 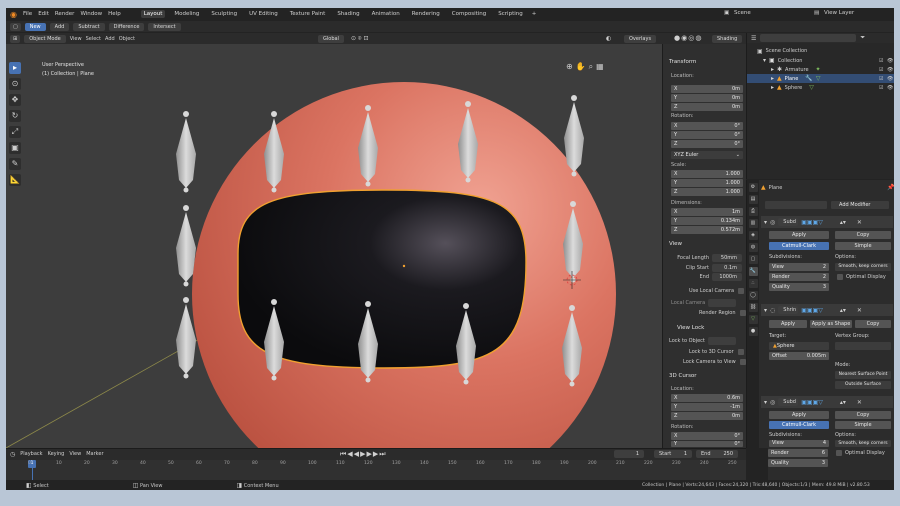 What do you see at coordinates (687, 328) in the screenshot?
I see `view-lock-title: View Lock` at bounding box center [687, 328].